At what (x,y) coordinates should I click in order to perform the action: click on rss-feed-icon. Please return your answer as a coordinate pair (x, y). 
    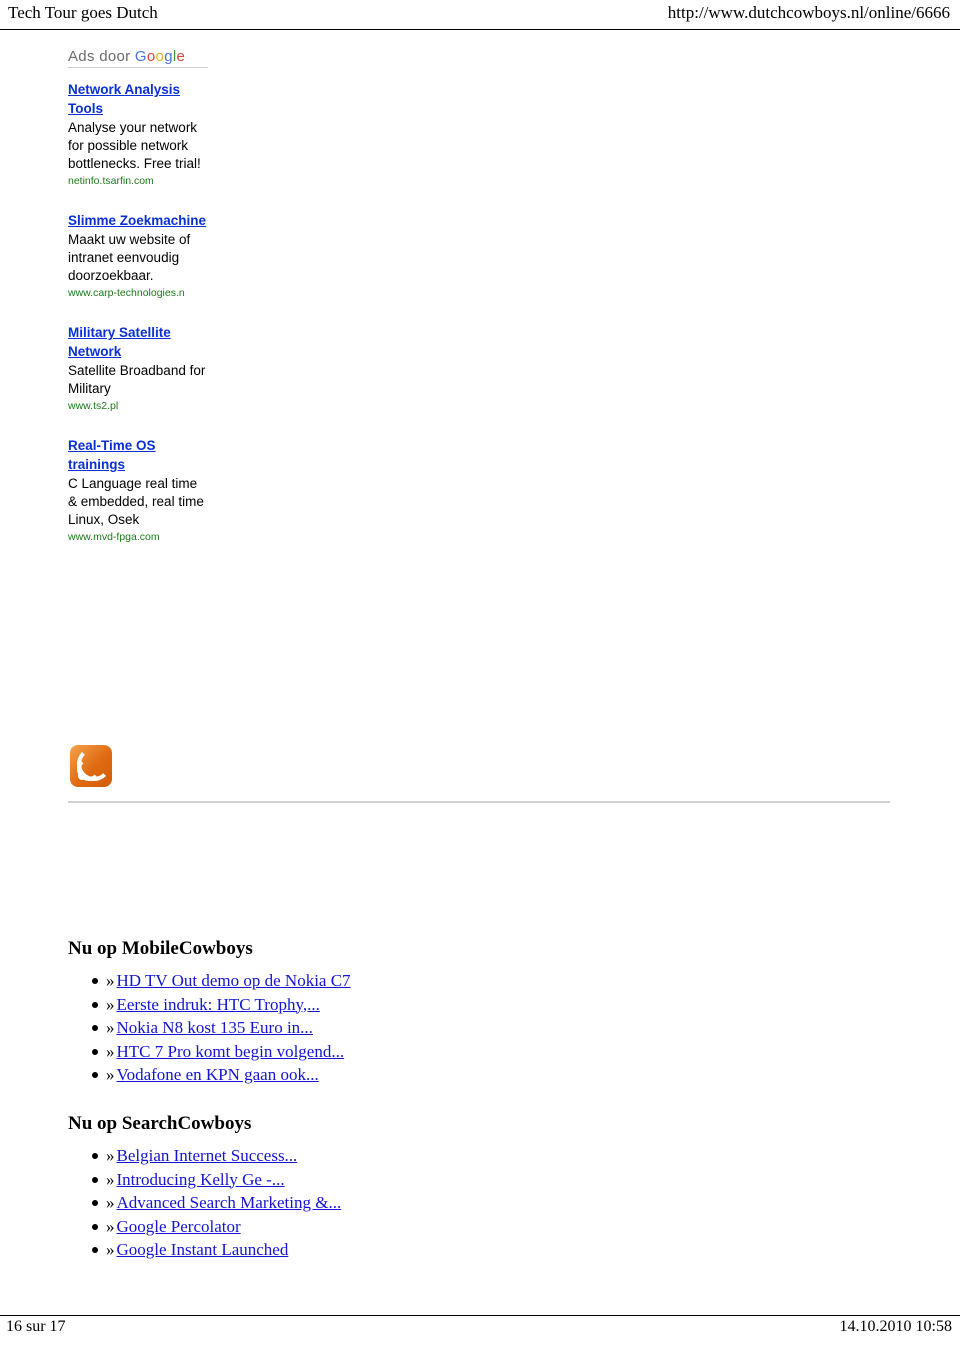
    Looking at the image, I should click on (91, 766).